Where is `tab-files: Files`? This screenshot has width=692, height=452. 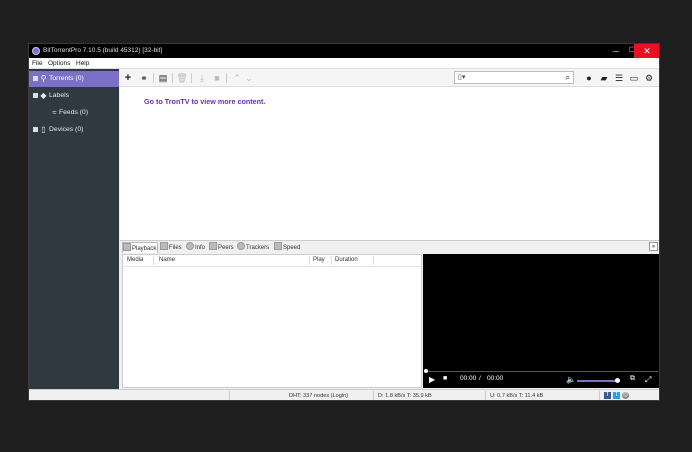 tab-files: Files is located at coordinates (171, 247).